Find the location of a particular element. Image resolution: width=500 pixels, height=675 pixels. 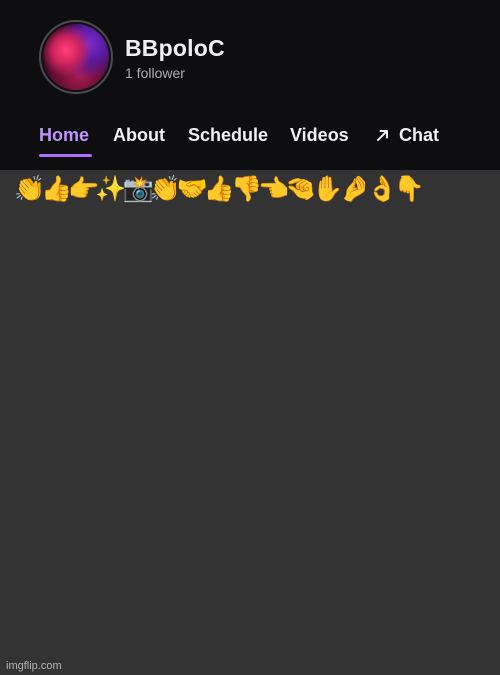

avatar is located at coordinates (76, 57).